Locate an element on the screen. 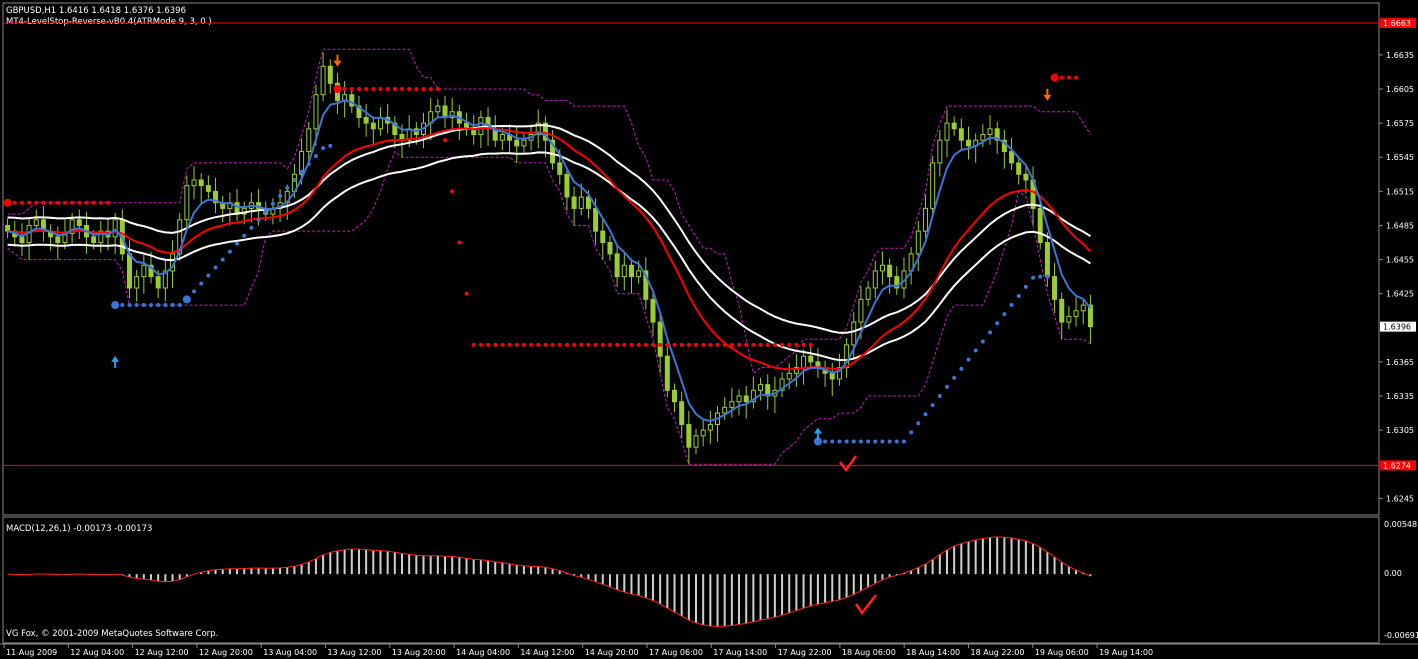 This screenshot has height=659, width=1418. time-tick-label: 14 Aug 20:00 is located at coordinates (612, 652).